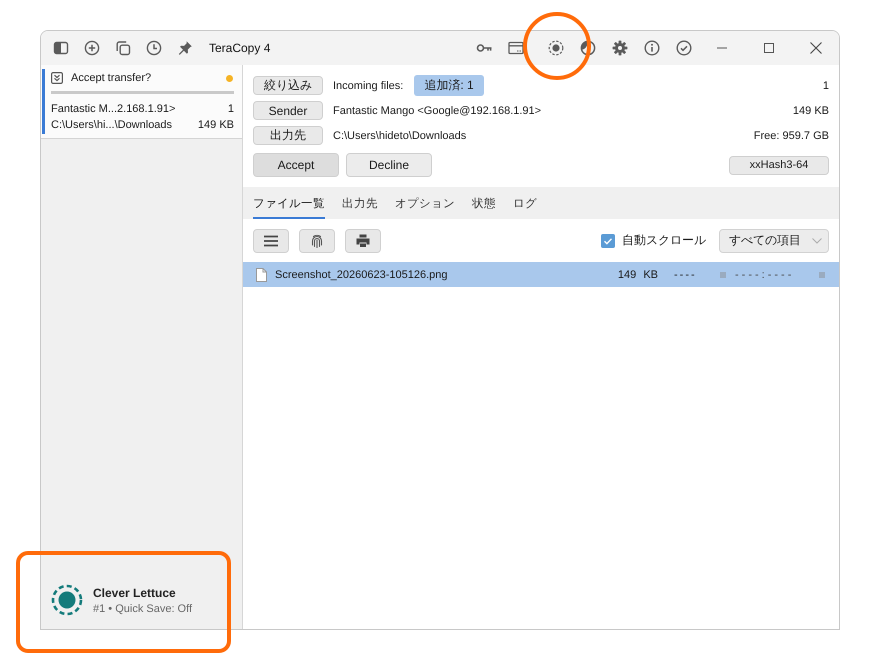 This screenshot has height=660, width=880. I want to click on tab: 出力先, so click(360, 203).